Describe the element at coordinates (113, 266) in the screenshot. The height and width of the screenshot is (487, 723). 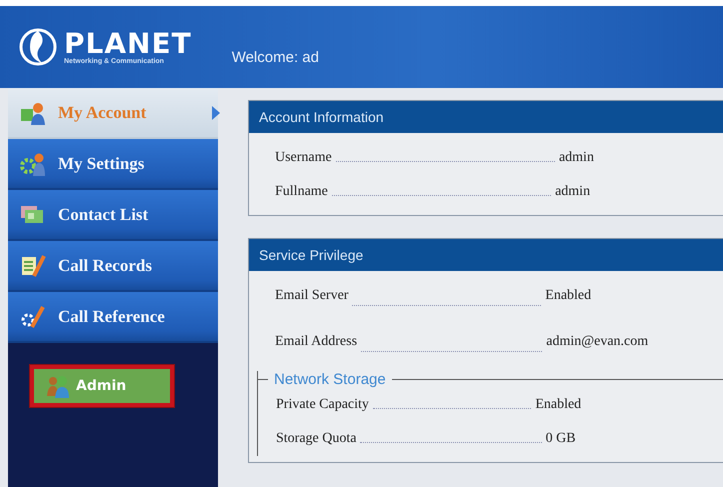
I see `nav-item: Call Records` at that location.